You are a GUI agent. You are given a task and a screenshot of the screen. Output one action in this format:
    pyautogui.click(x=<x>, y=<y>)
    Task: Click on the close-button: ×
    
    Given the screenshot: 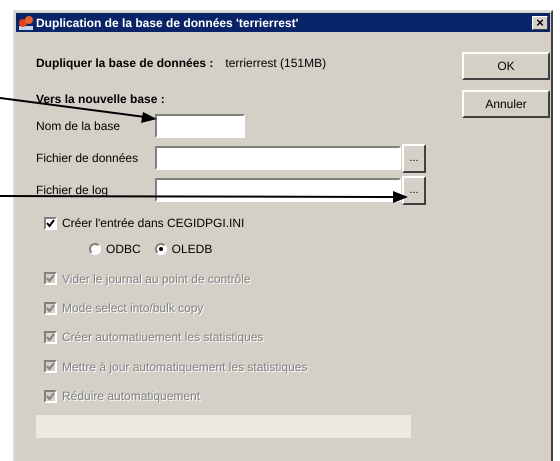 What is the action you would take?
    pyautogui.click(x=540, y=23)
    